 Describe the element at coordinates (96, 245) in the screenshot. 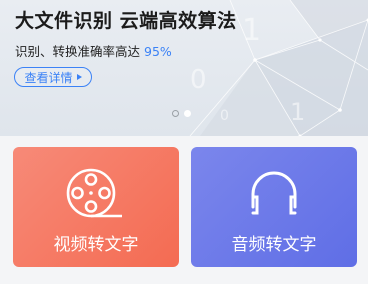

I see `video-to-text-label: 视频转文字` at that location.